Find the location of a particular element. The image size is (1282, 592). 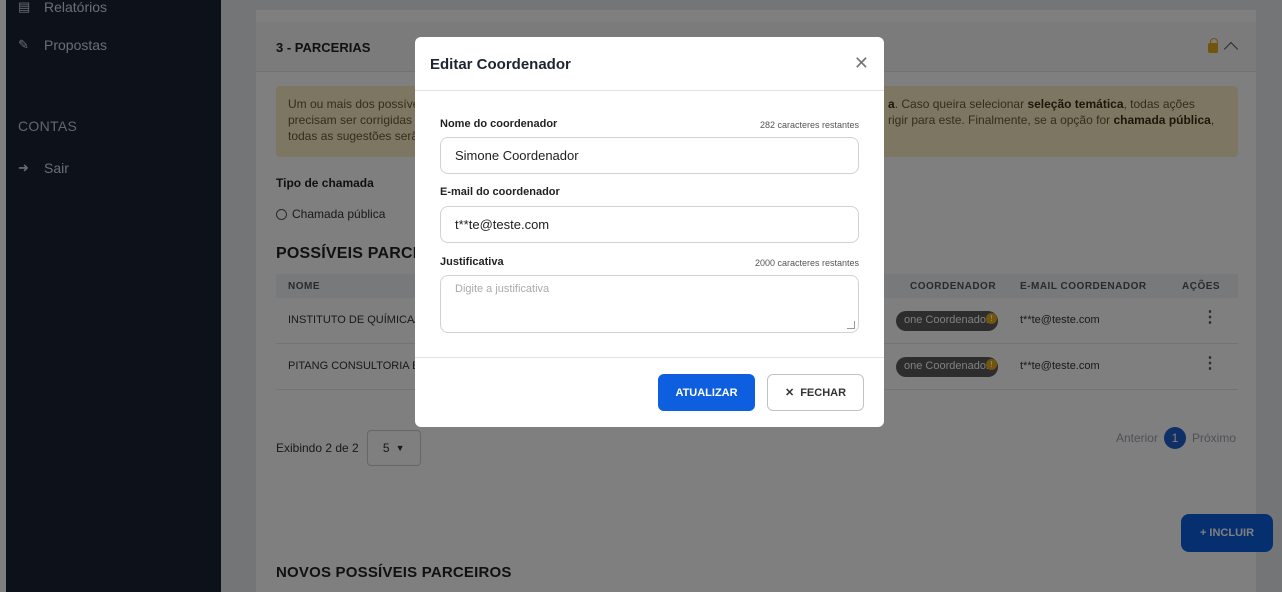

modal-title: Editar Coordenador is located at coordinates (500, 64).